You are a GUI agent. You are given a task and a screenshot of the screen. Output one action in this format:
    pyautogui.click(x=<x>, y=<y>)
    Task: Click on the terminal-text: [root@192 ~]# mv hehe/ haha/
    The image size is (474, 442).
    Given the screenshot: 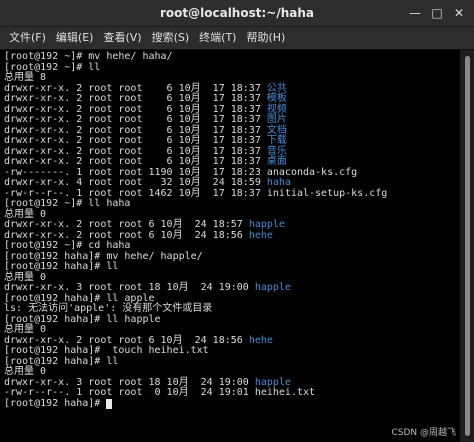 What is the action you would take?
    pyautogui.click(x=88, y=56)
    